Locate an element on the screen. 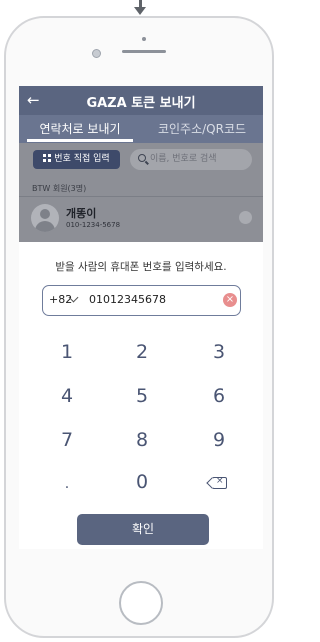 The width and height of the screenshot is (320, 642). front-sensor is located at coordinates (144, 39).